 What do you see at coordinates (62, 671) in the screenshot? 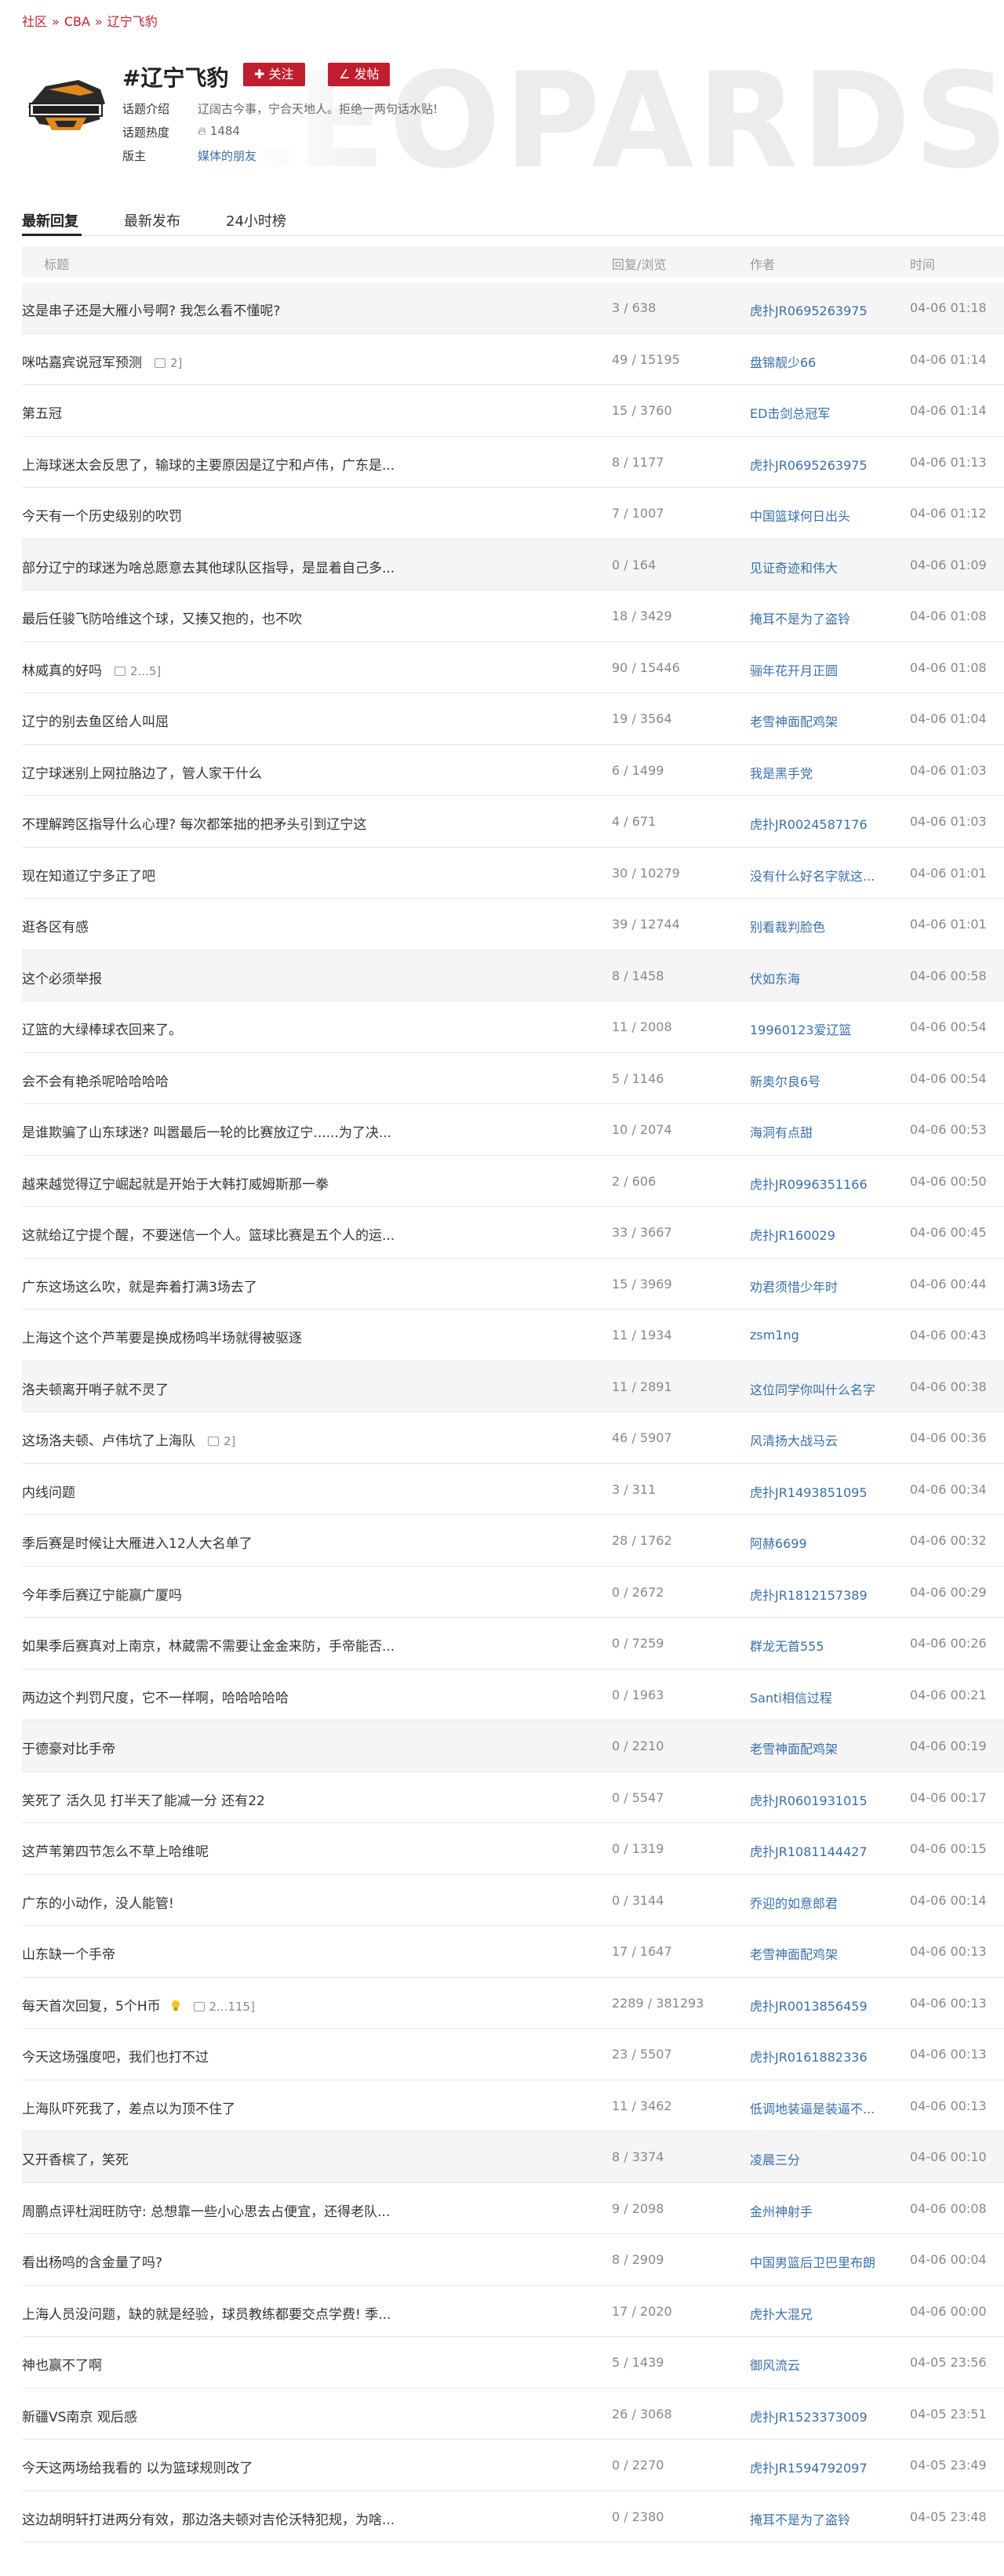
I see `thread-title: 林威真的好吗` at bounding box center [62, 671].